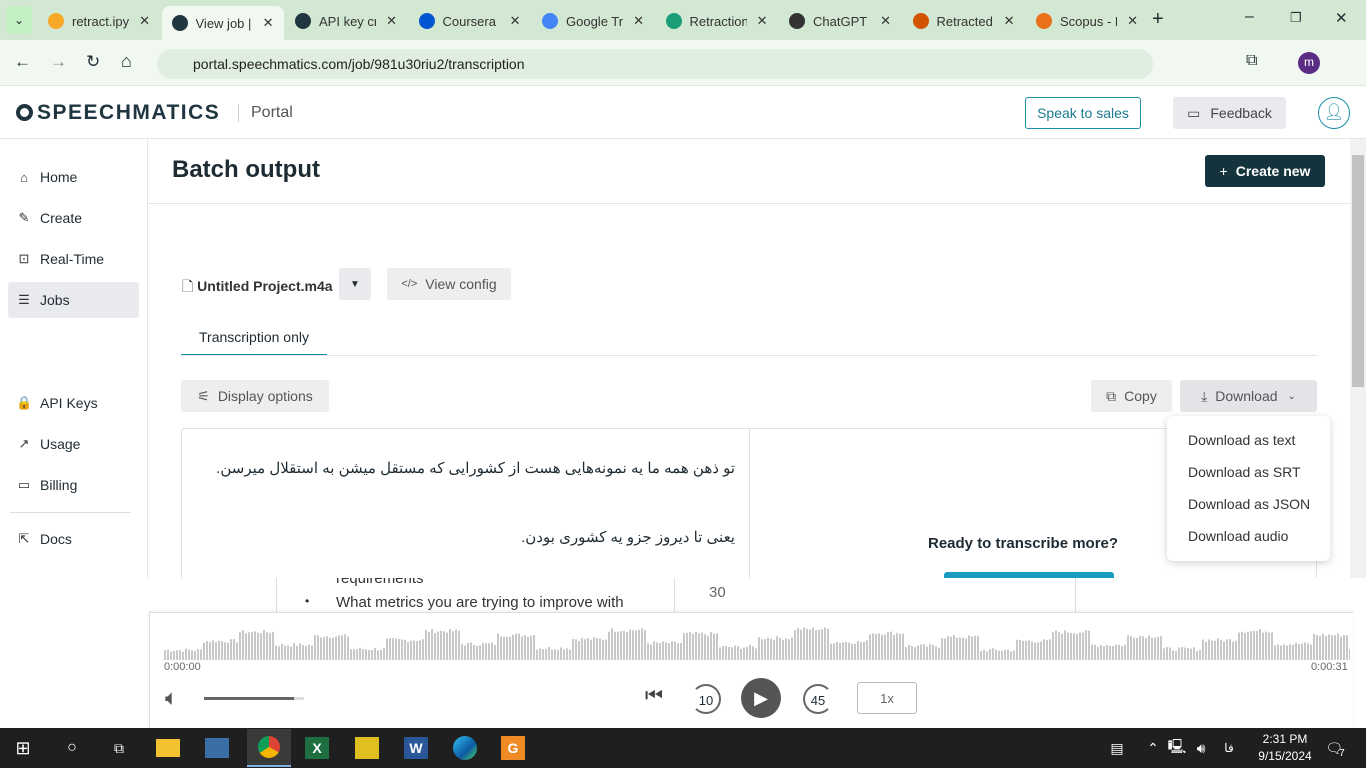  What do you see at coordinates (118, 113) in the screenshot?
I see `speechmatics-logo: SPEECHMATICS` at bounding box center [118, 113].